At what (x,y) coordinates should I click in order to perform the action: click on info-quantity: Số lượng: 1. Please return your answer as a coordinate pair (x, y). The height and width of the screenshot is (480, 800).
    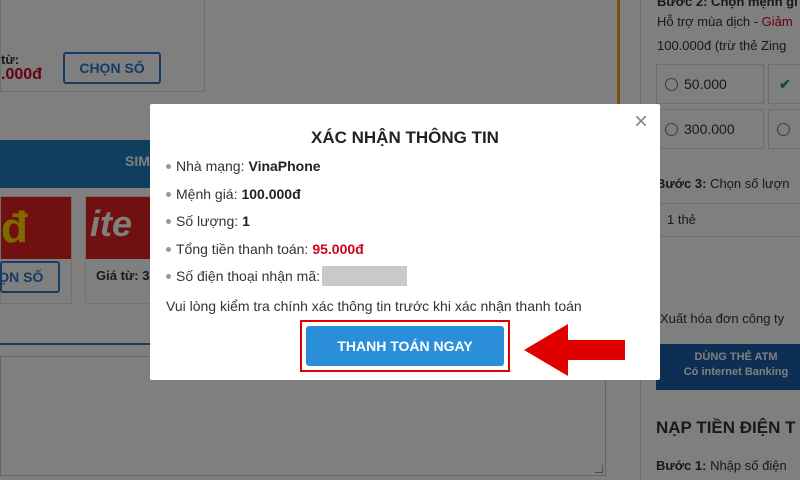
    Looking at the image, I should click on (286, 227).